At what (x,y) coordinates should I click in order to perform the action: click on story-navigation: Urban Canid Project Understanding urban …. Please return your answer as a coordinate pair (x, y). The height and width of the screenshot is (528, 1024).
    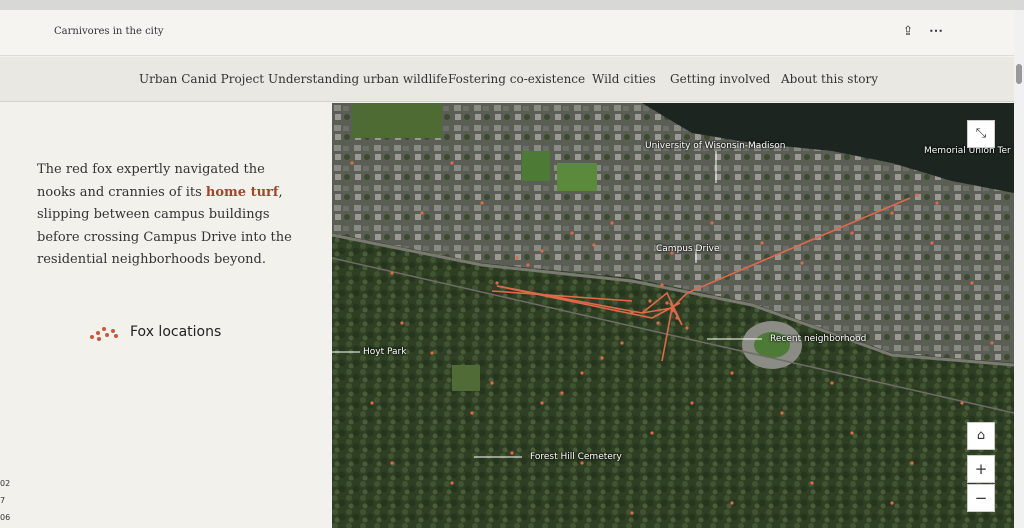
    Looking at the image, I should click on (507, 79).